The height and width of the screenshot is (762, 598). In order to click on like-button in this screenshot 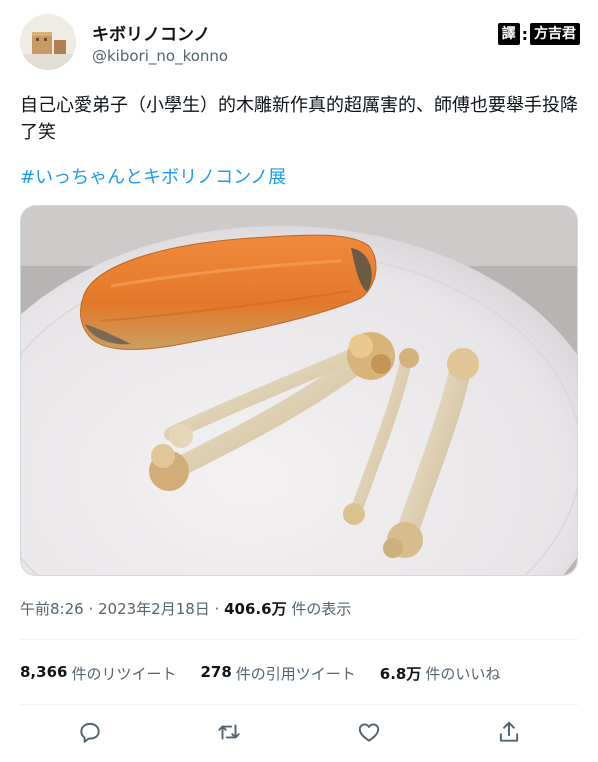, I will do `click(369, 732)`.